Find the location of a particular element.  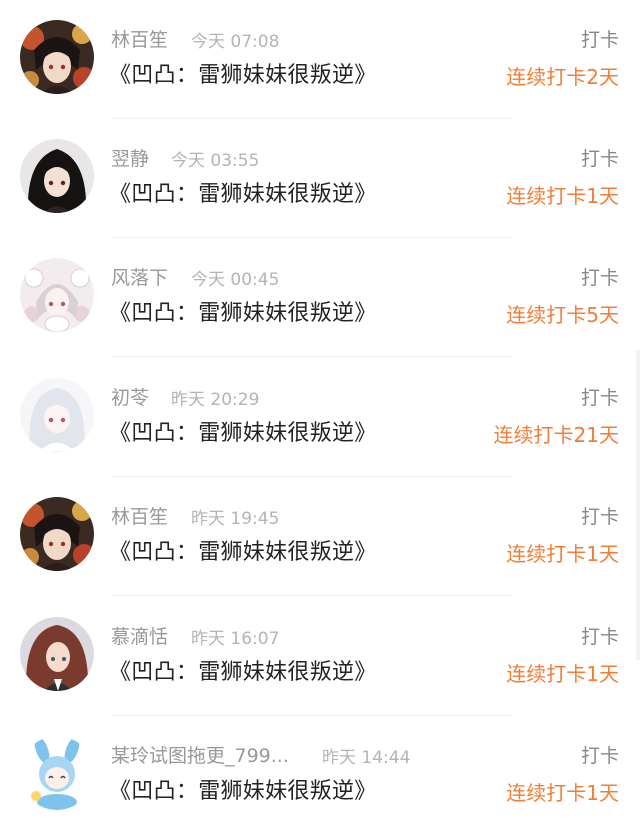

checkin-time: 昨天 14:44 is located at coordinates (366, 758).